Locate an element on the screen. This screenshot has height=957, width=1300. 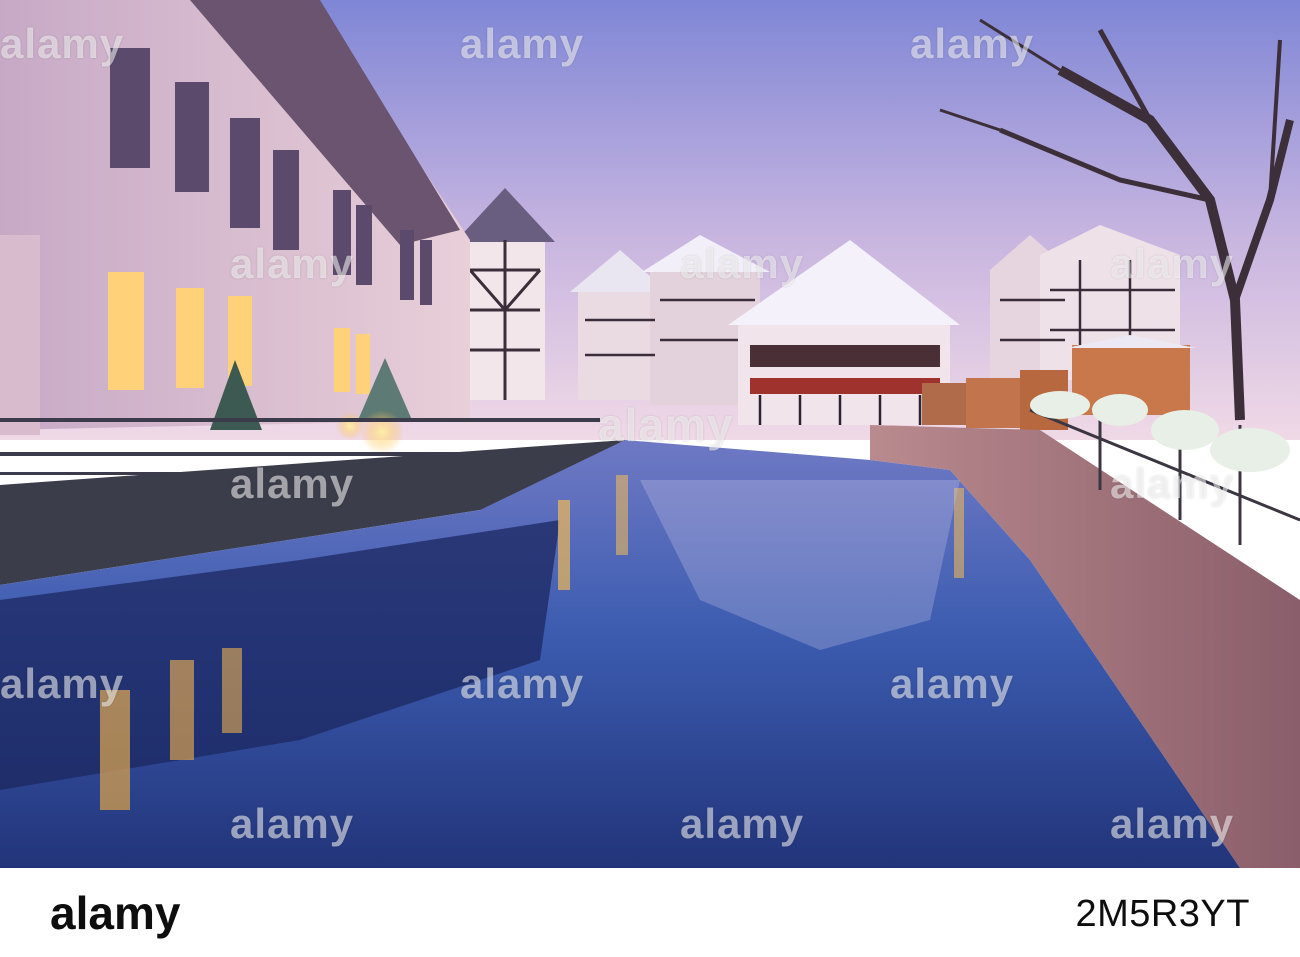
alamy-logo: alamy is located at coordinates (115, 913).